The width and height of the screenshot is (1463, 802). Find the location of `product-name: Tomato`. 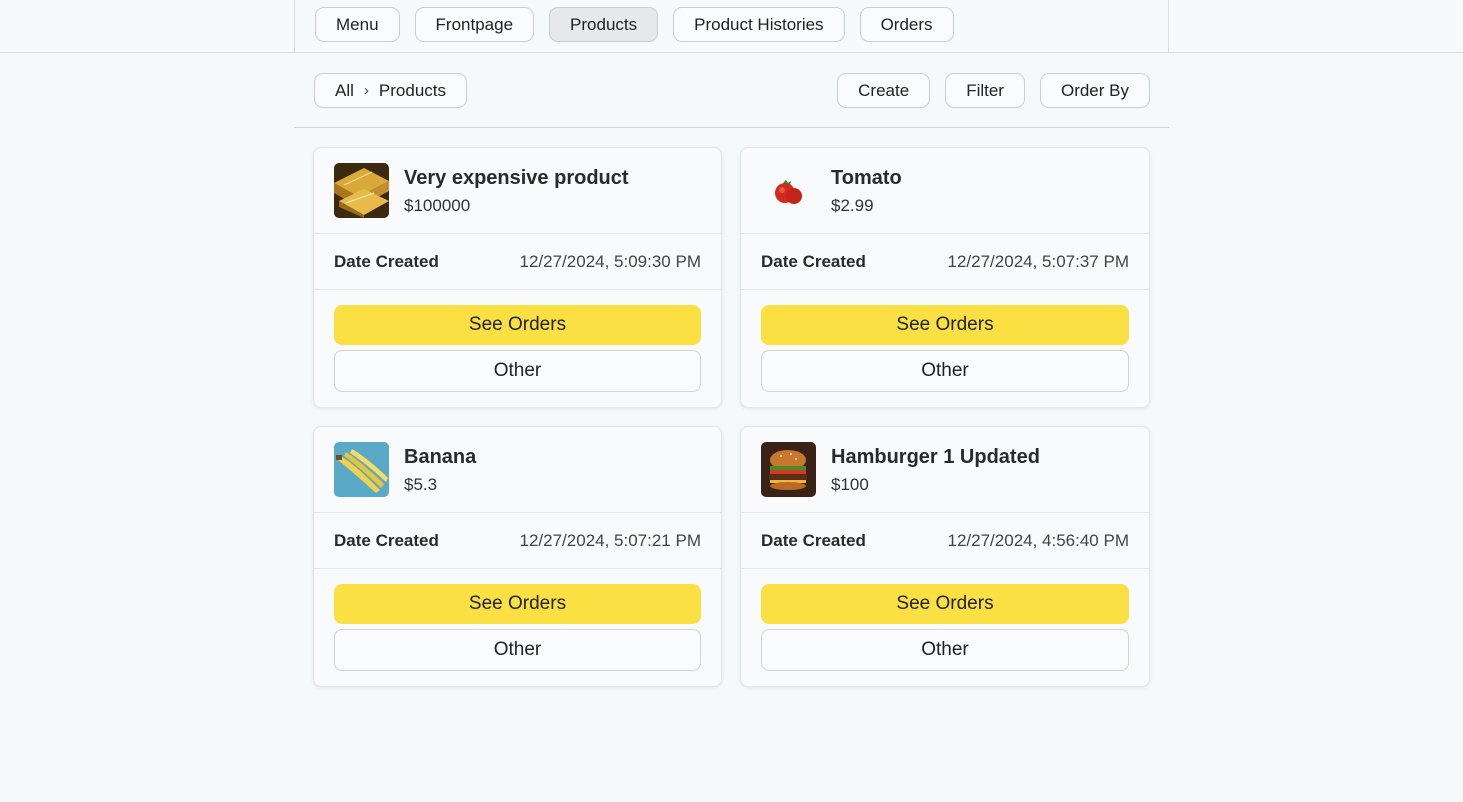

product-name: Tomato is located at coordinates (866, 178).